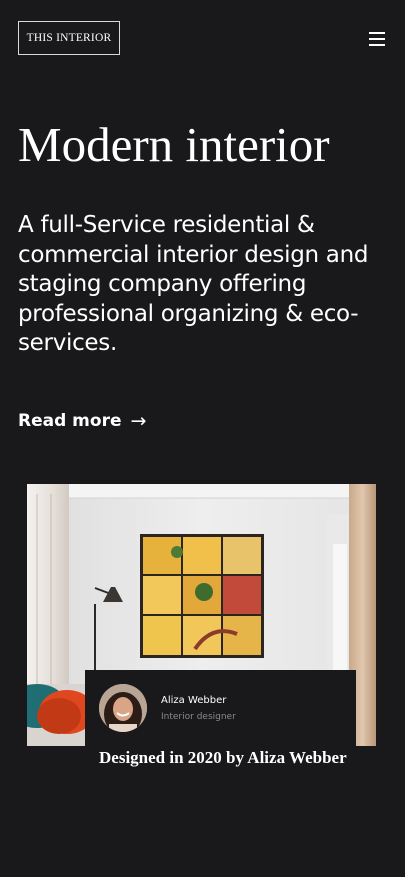 The image size is (405, 877). I want to click on author-role: Interior designer, so click(198, 717).